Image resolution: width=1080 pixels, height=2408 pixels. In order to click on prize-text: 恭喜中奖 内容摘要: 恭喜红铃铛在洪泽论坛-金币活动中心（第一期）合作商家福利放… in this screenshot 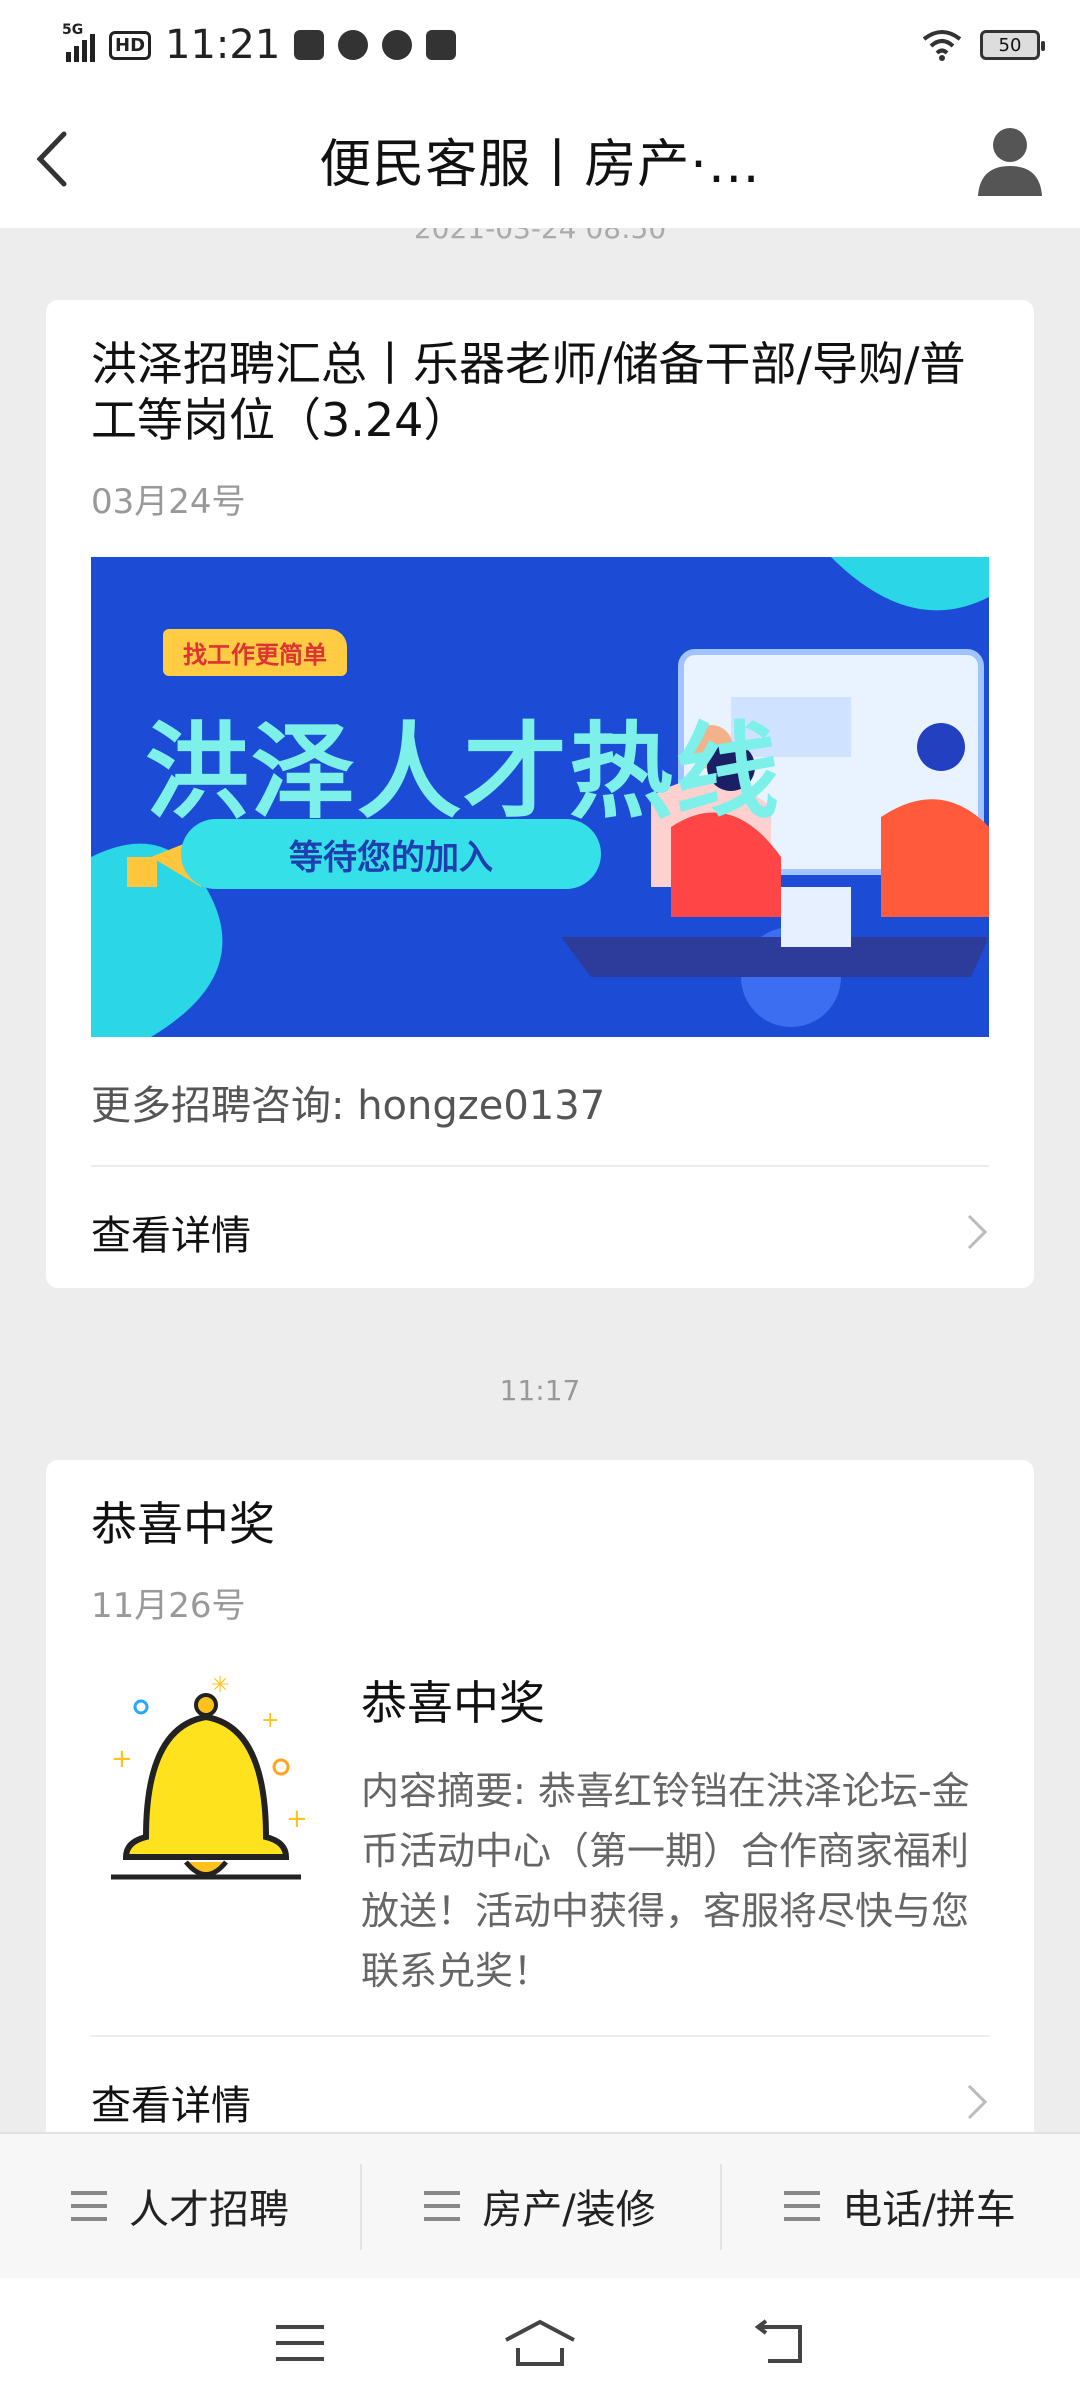, I will do `click(676, 1834)`.